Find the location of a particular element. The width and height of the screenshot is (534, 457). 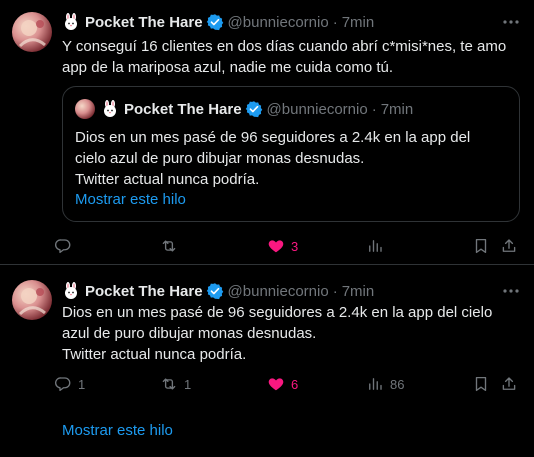

like-count: 6 is located at coordinates (295, 384).